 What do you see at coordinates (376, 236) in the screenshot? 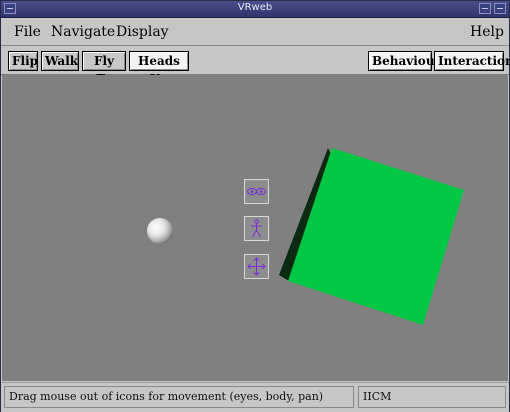
I see `cube-front-face` at bounding box center [376, 236].